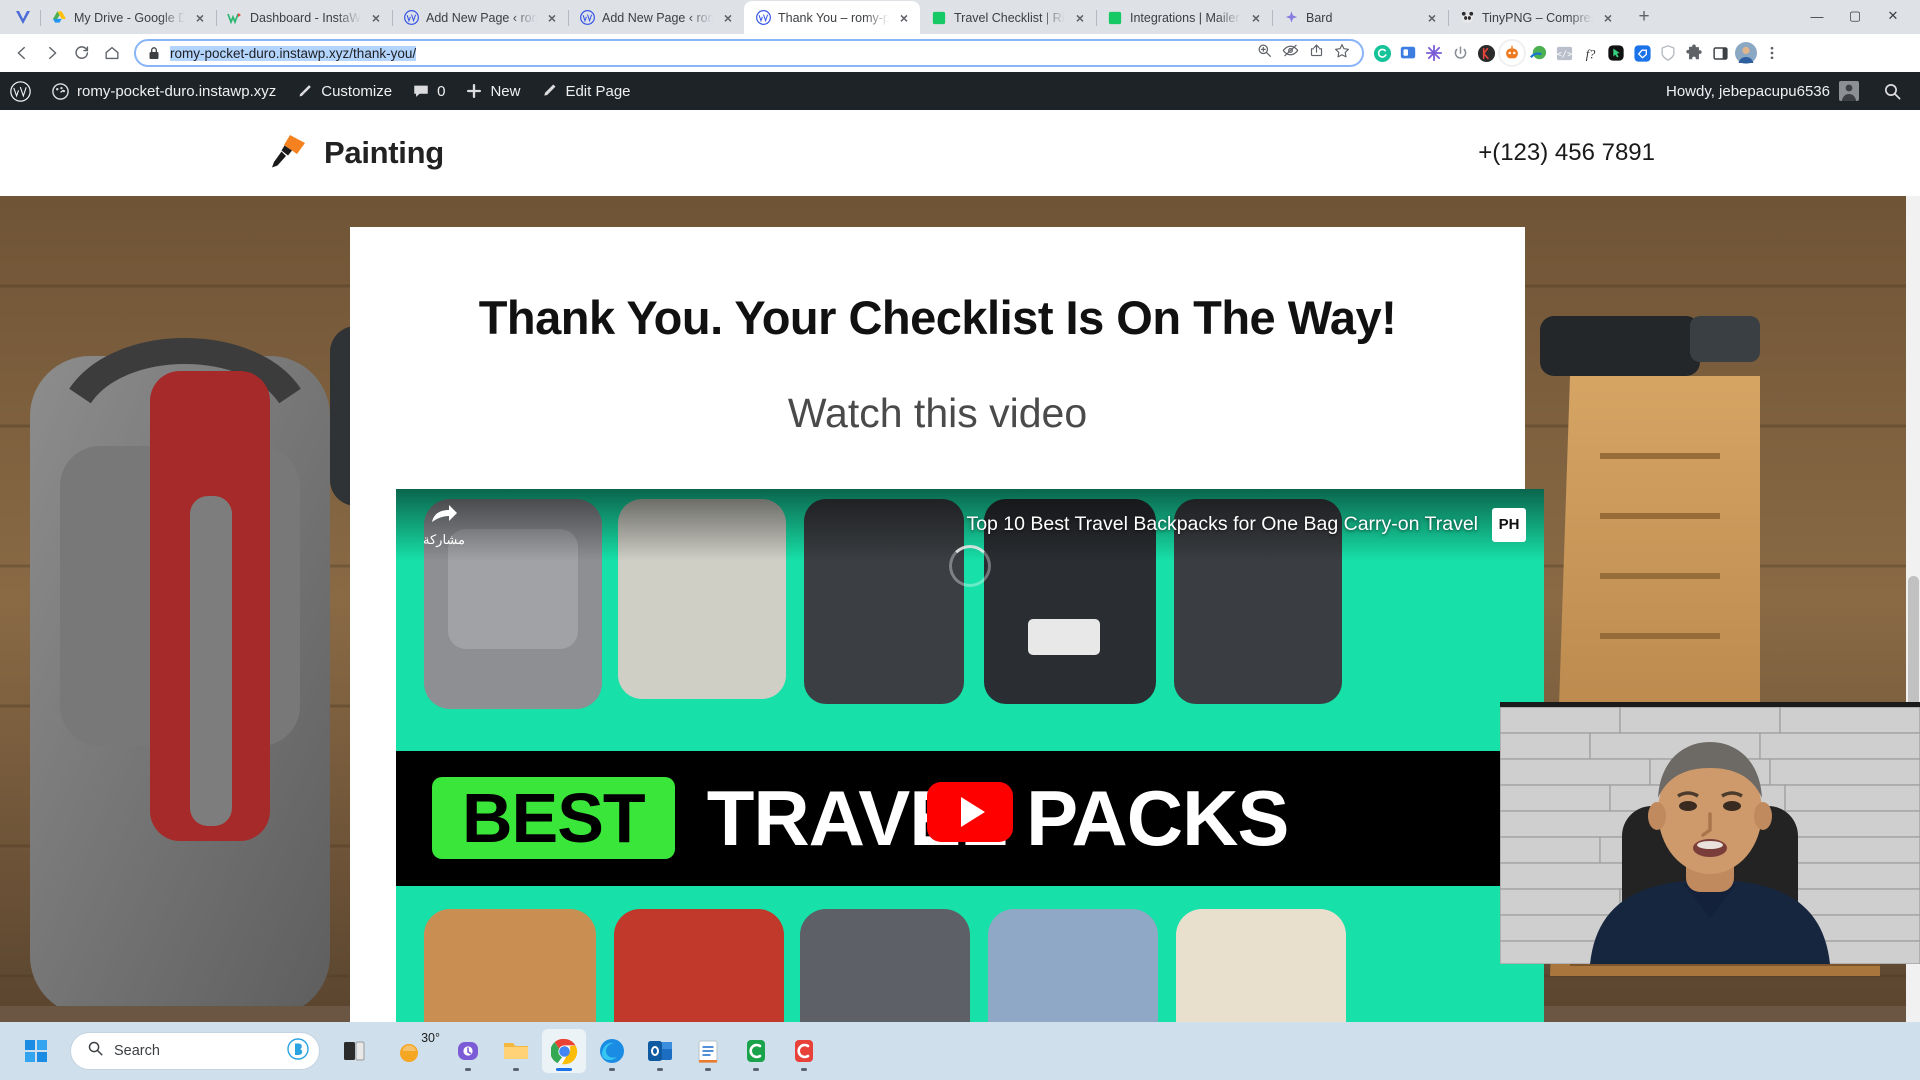 Image resolution: width=1920 pixels, height=1080 pixels. I want to click on address-bar: romy-pocket-duro.instawp.xyz/thank-you/, so click(749, 53).